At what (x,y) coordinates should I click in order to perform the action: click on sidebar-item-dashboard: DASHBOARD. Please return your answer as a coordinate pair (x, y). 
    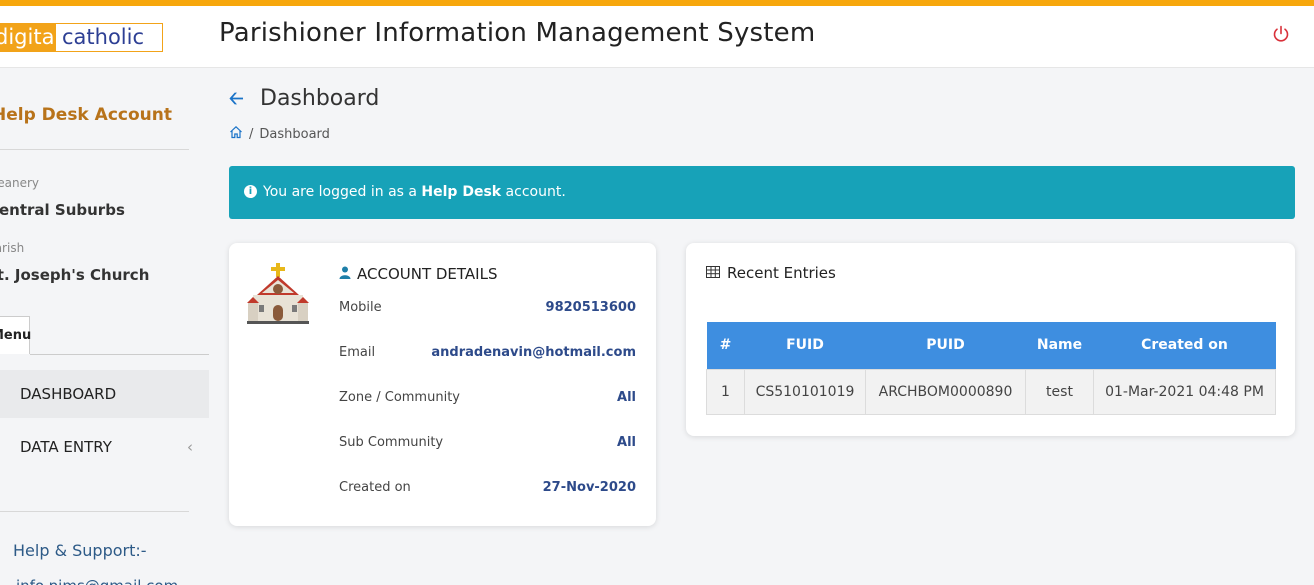
    Looking at the image, I should click on (104, 394).